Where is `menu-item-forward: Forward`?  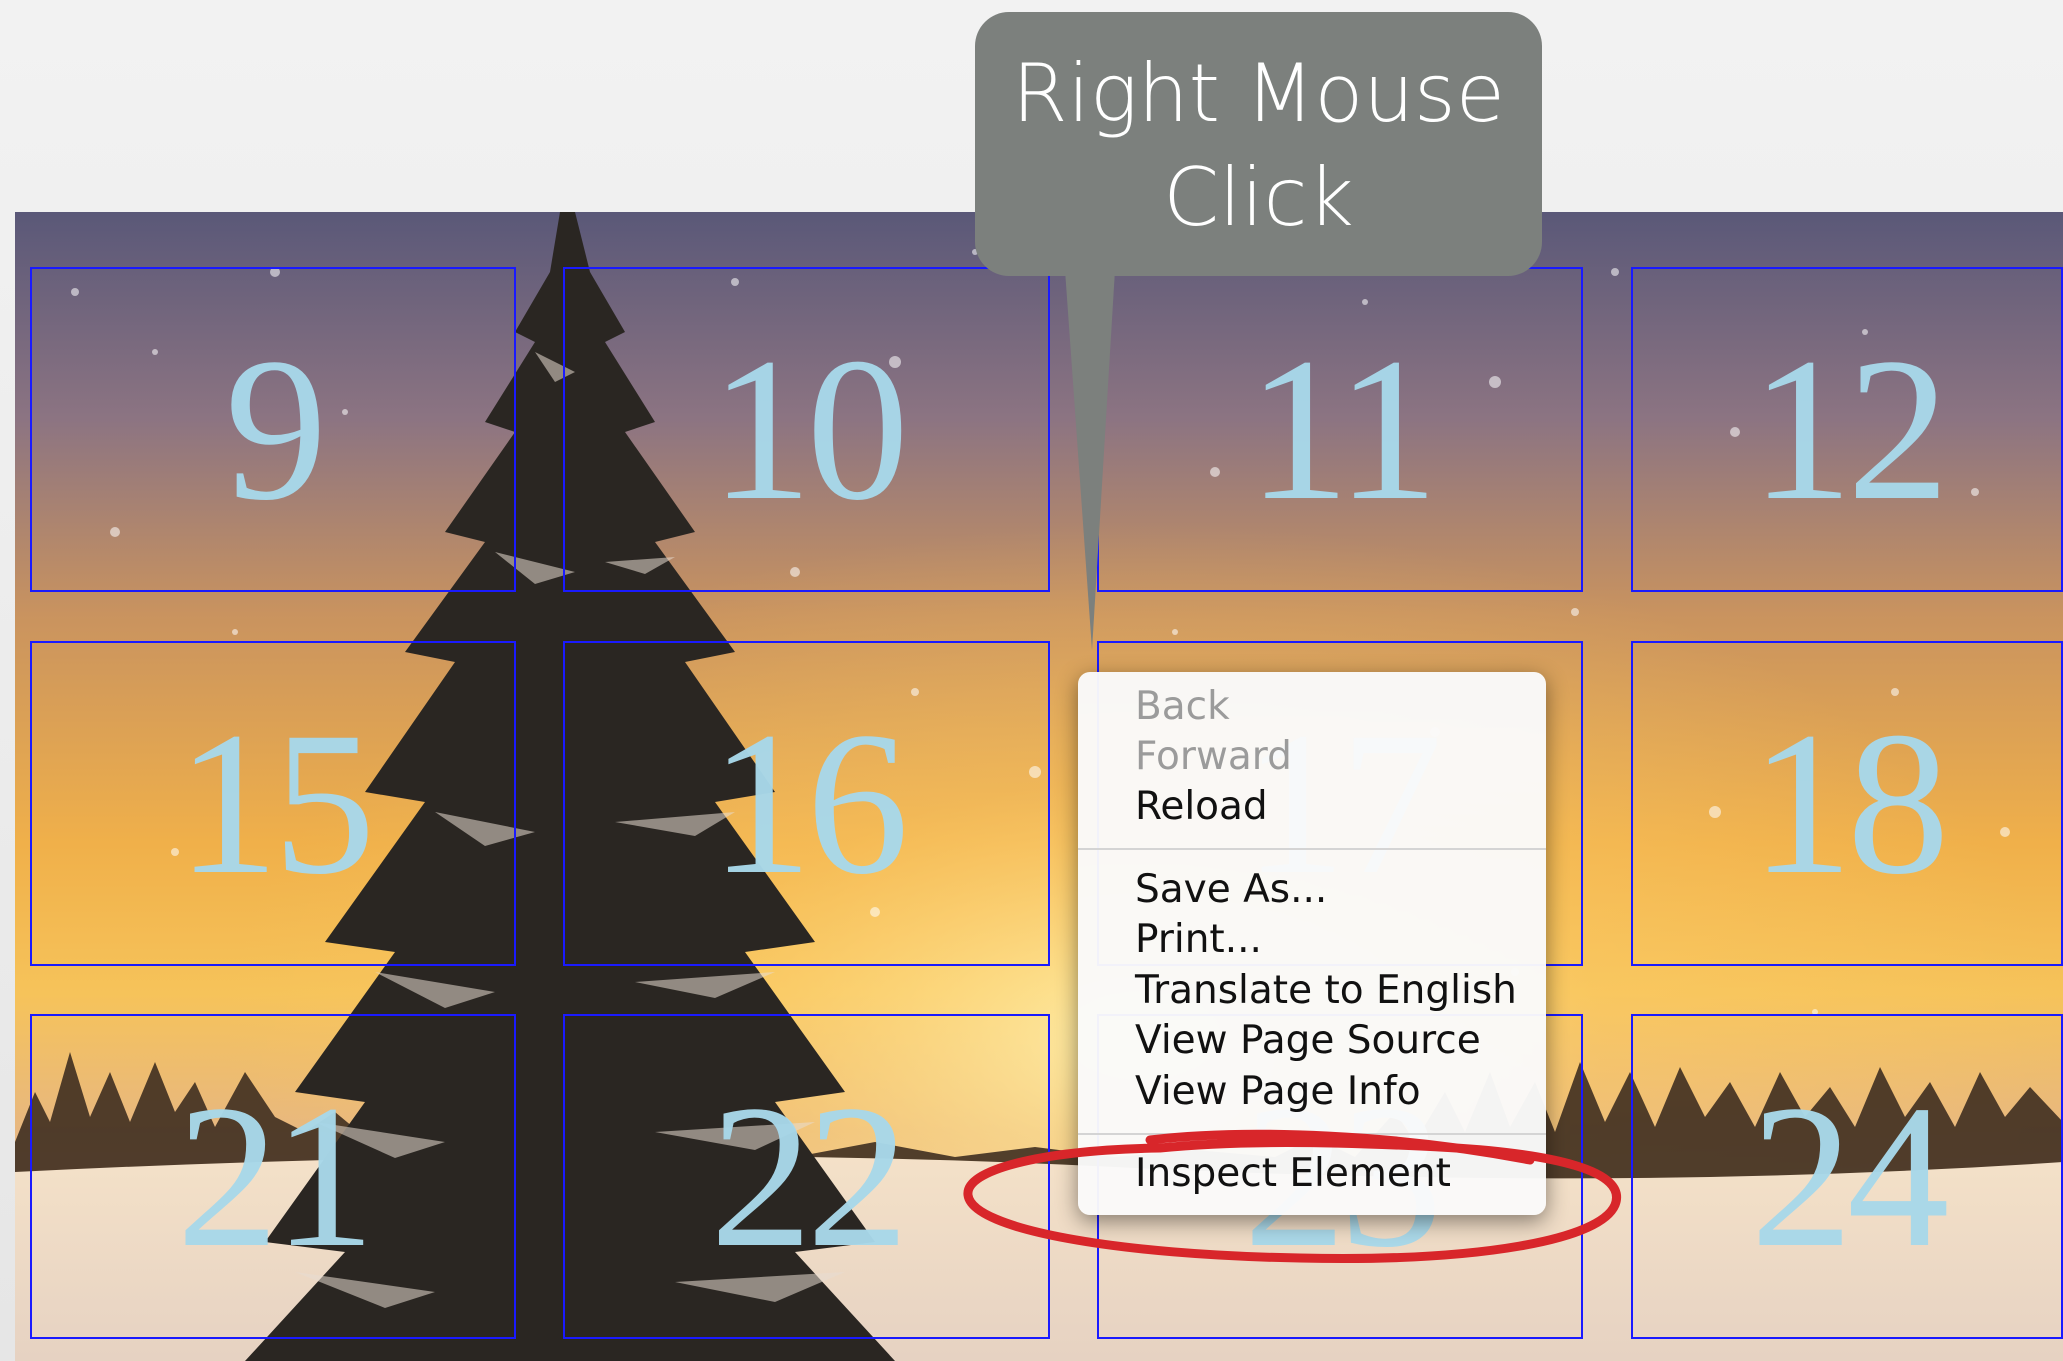 menu-item-forward: Forward is located at coordinates (1213, 756).